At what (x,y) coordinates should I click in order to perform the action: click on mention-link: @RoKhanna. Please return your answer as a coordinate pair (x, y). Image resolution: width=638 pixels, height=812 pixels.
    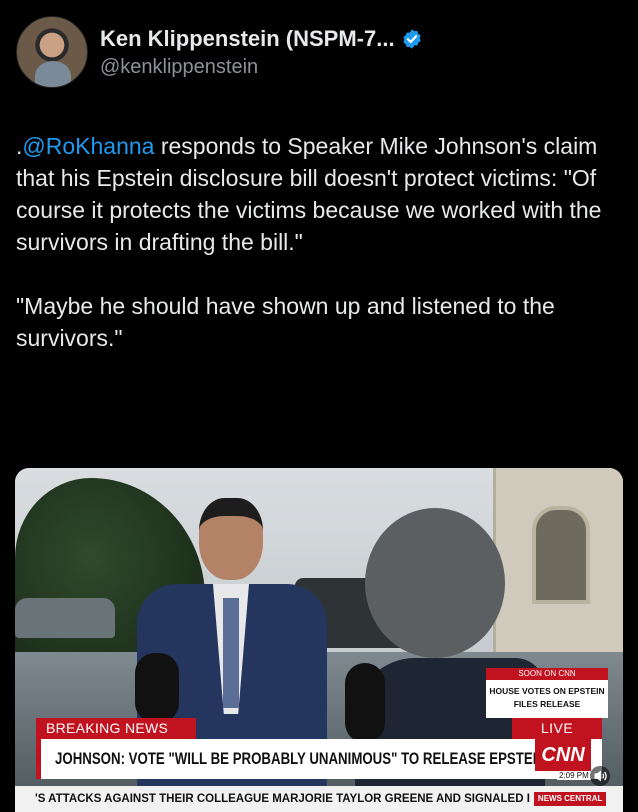
    Looking at the image, I should click on (88, 146).